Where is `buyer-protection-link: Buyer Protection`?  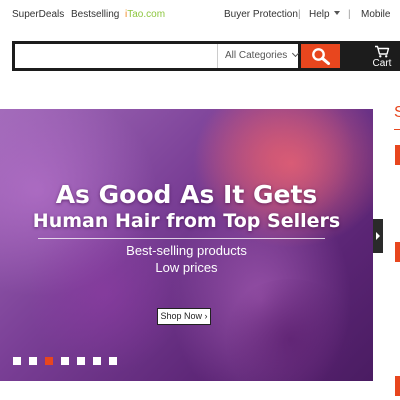 buyer-protection-link: Buyer Protection is located at coordinates (261, 14).